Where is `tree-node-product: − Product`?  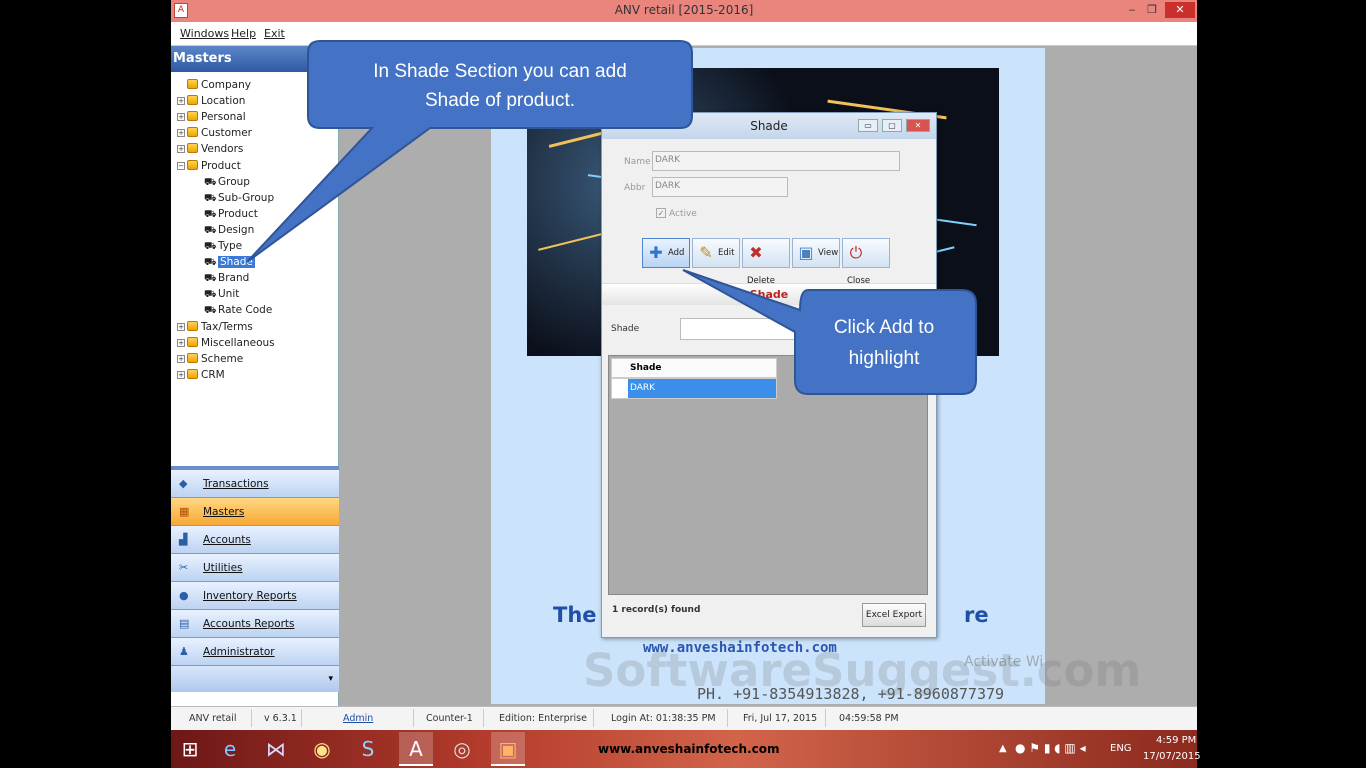
tree-node-product: − Product is located at coordinates (209, 166).